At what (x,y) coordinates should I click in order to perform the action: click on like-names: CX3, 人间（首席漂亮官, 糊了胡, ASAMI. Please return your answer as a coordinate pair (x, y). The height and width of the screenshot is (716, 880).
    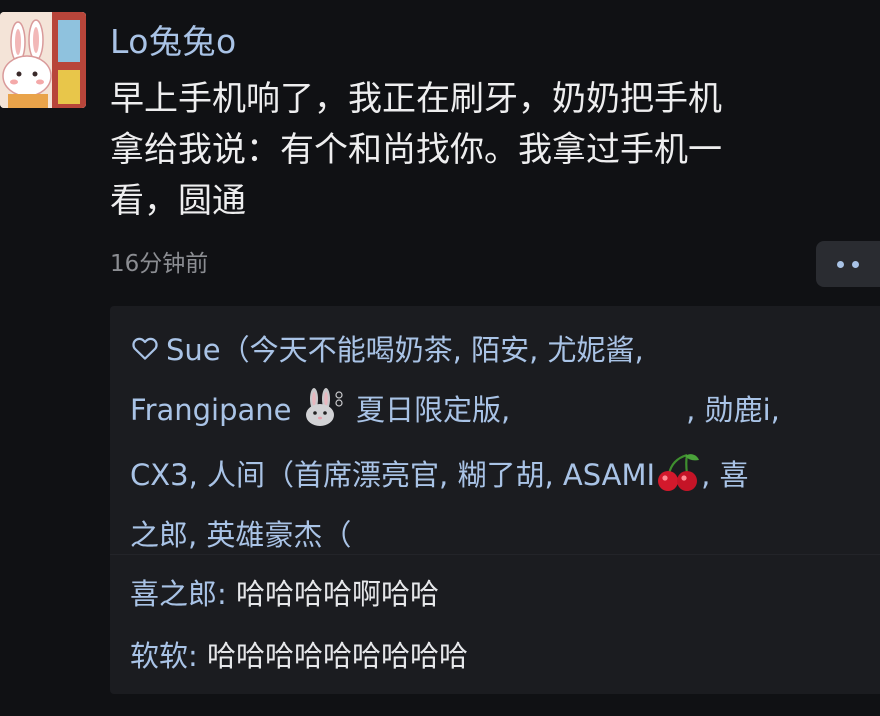
    Looking at the image, I should click on (392, 475).